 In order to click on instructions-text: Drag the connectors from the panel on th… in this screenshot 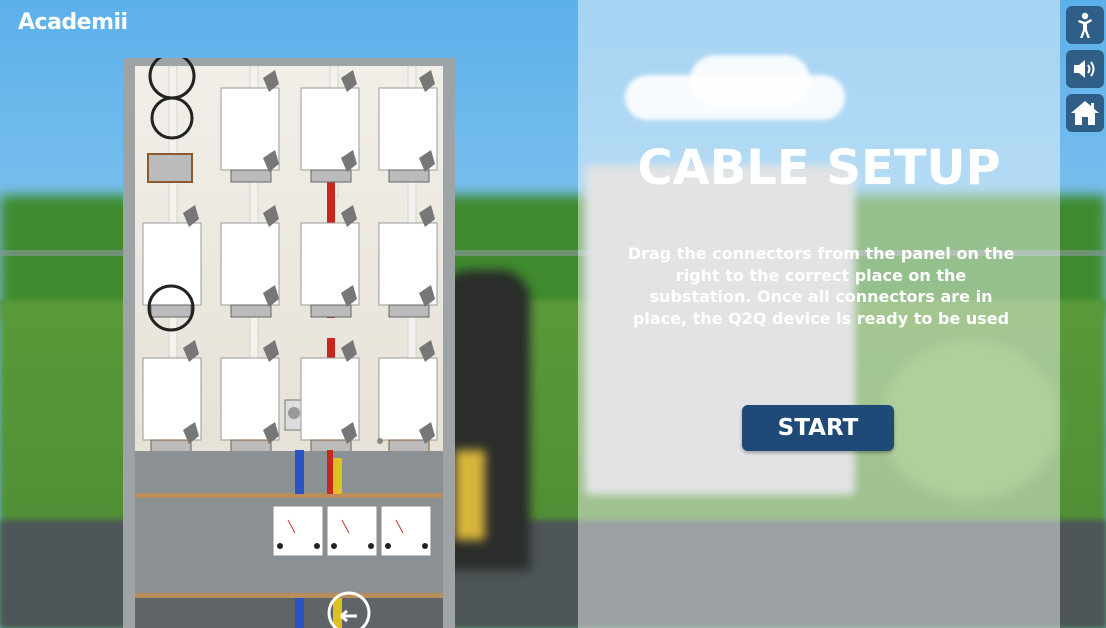, I will do `click(821, 286)`.